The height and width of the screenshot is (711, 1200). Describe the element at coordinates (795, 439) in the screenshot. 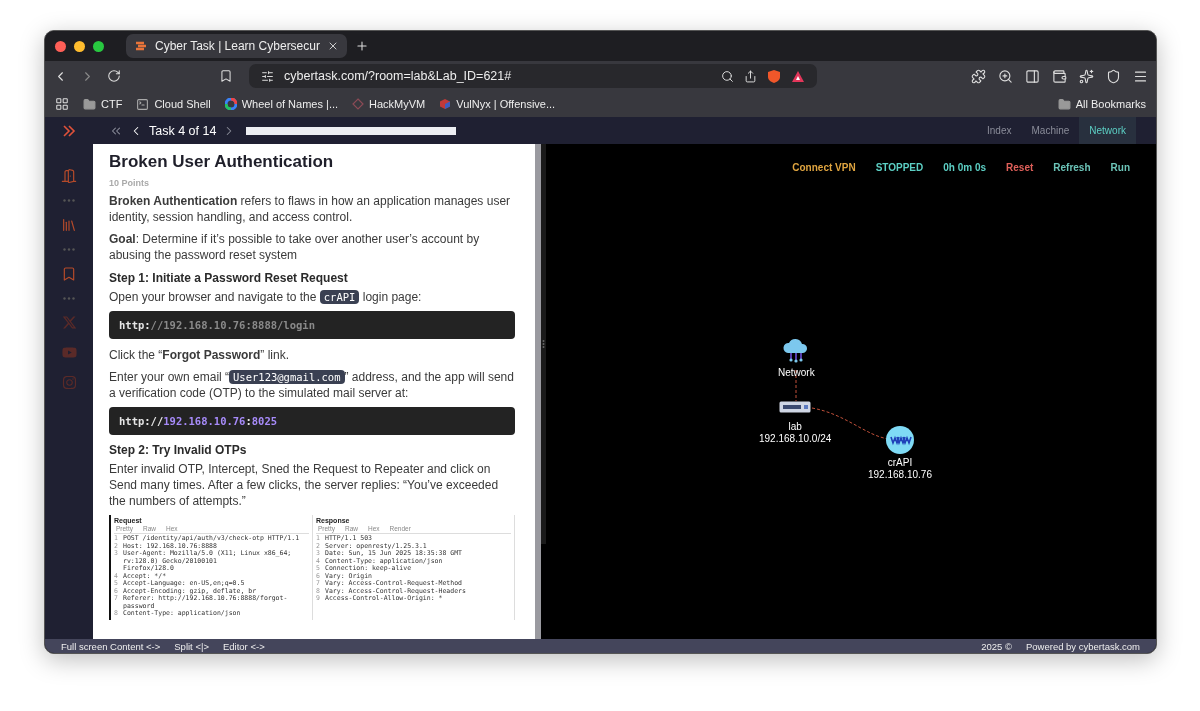

I see `node-address: 192.168.10.0/24` at that location.